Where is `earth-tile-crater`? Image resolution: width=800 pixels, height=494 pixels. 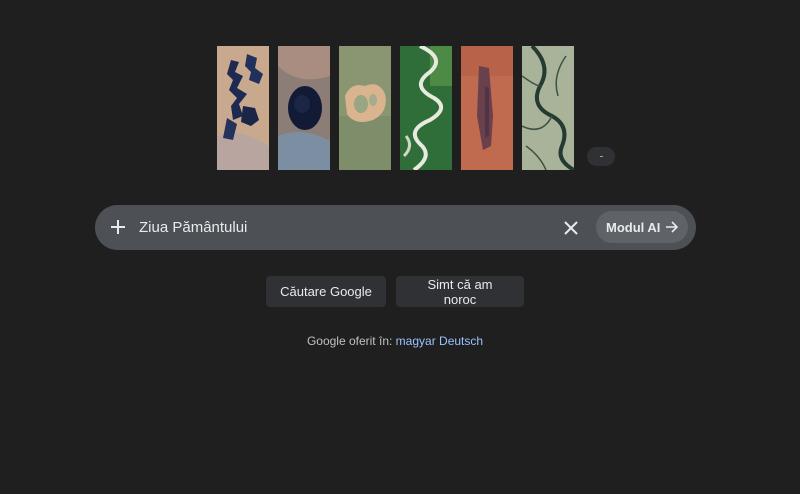
earth-tile-crater is located at coordinates (304, 108).